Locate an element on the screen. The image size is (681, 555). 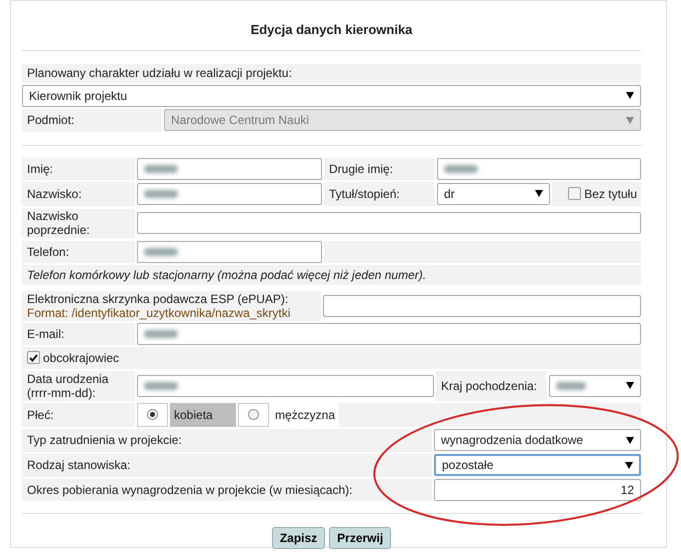
select-field: pozostałe is located at coordinates (537, 465).